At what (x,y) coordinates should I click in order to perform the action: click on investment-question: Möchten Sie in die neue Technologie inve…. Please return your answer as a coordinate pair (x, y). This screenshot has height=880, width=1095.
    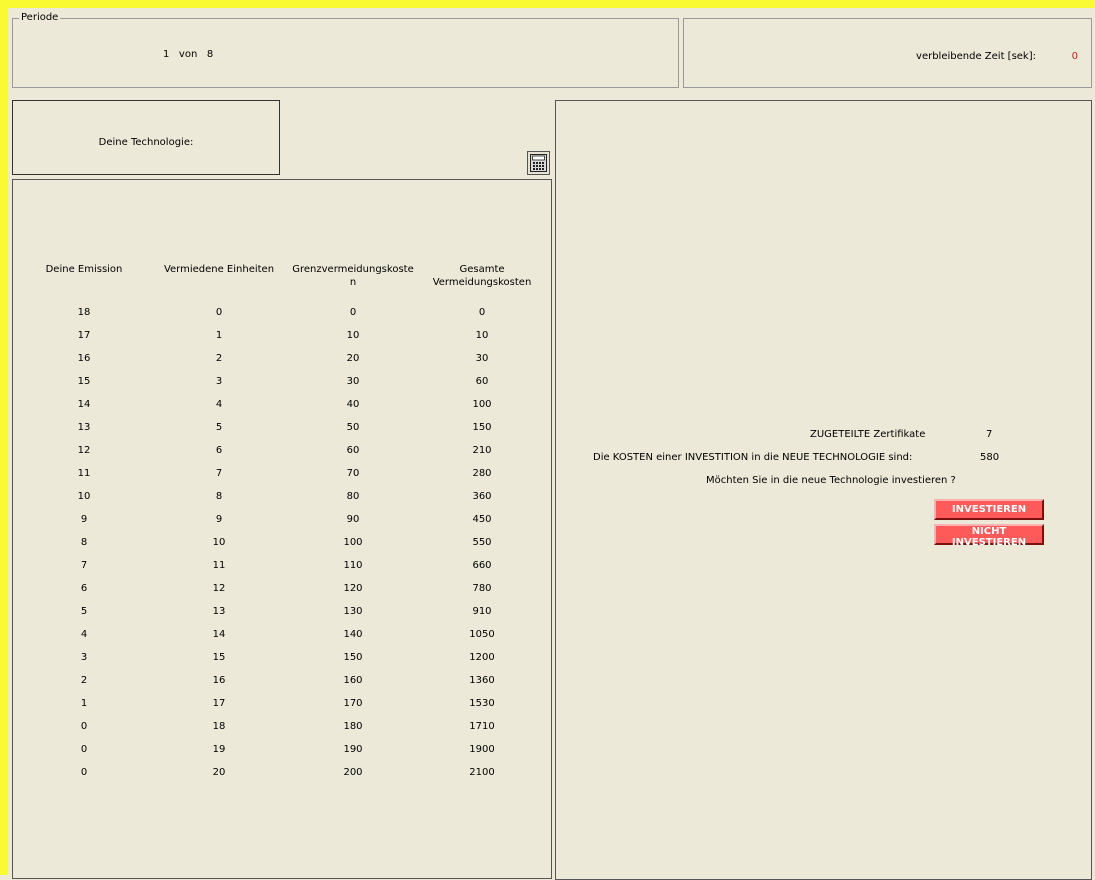
    Looking at the image, I should click on (831, 480).